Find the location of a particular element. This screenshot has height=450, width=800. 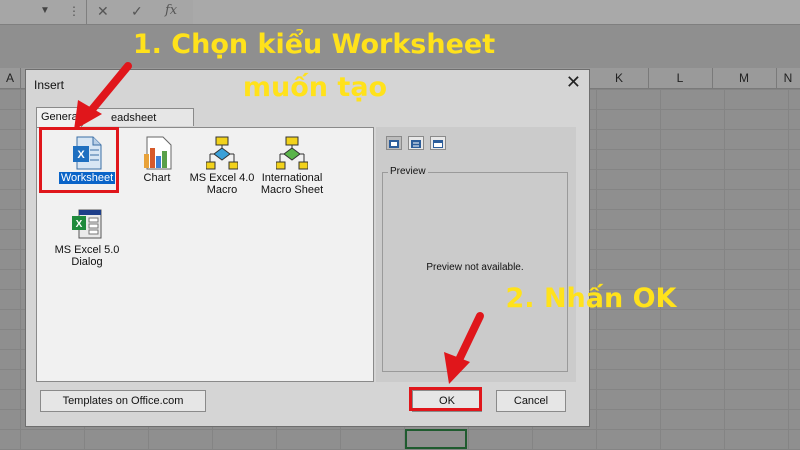

step1-annotation-line2: muốn tạo is located at coordinates (315, 87).